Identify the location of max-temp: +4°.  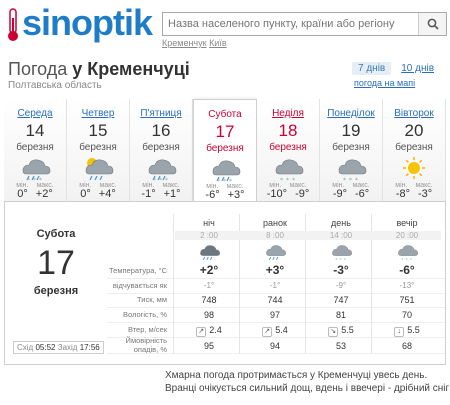
(107, 194).